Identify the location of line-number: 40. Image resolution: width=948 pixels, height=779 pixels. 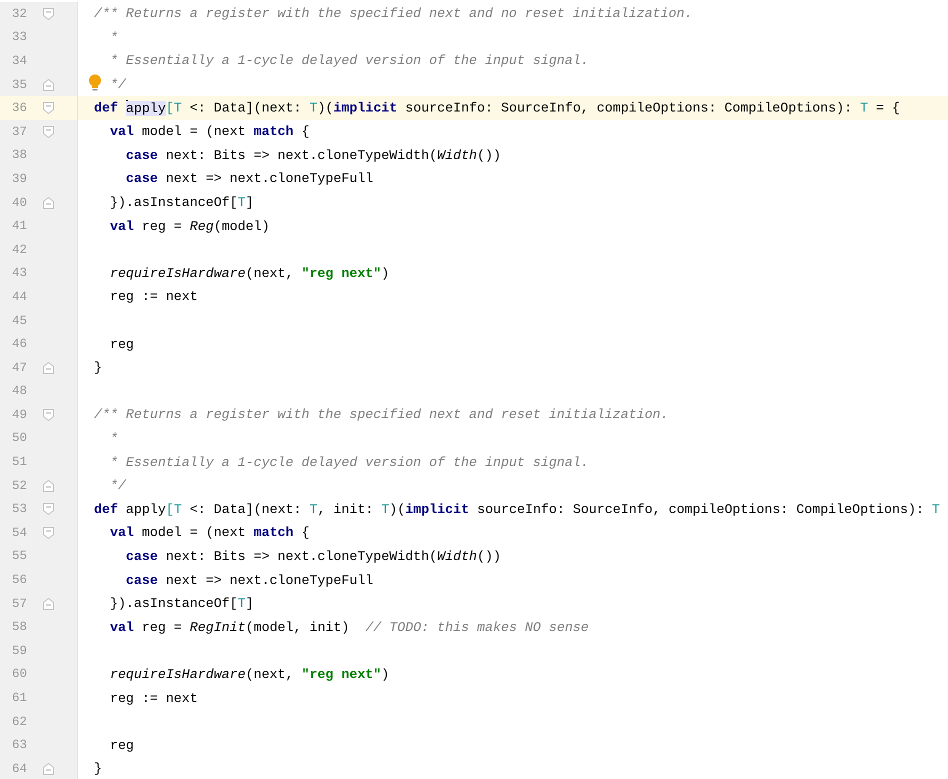
(18, 203).